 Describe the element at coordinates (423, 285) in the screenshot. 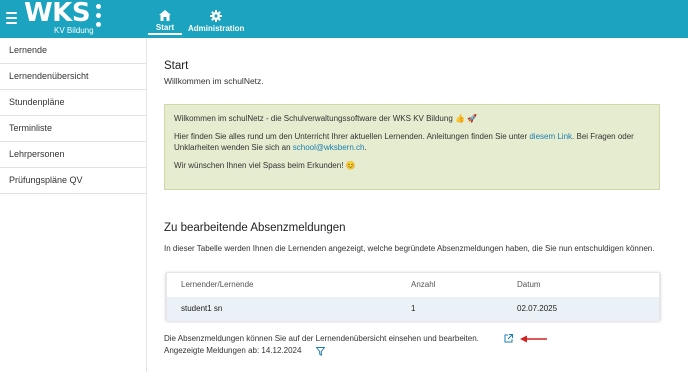

I see `column-header-count: Anzahl` at that location.